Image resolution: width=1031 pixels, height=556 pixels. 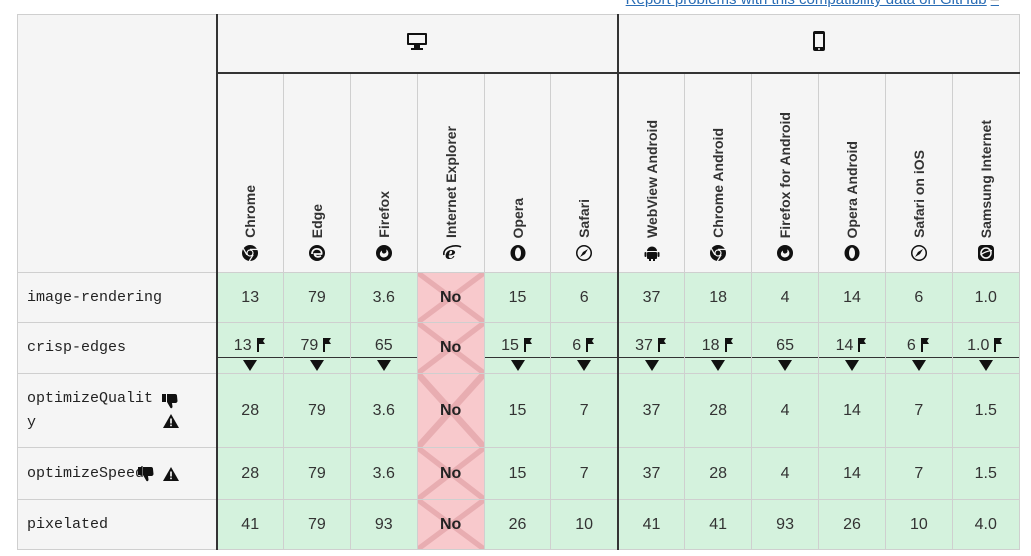 I want to click on support-value: 79, so click(x=316, y=410).